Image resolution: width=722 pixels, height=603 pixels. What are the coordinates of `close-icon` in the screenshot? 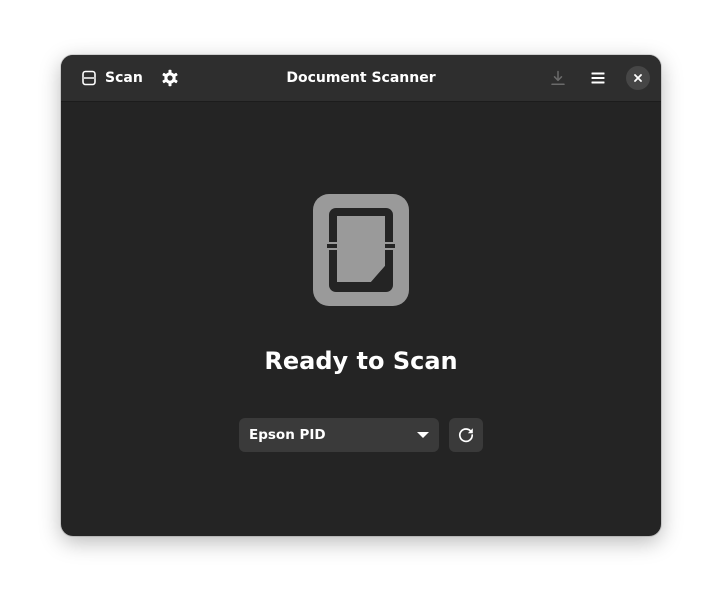 It's located at (638, 78).